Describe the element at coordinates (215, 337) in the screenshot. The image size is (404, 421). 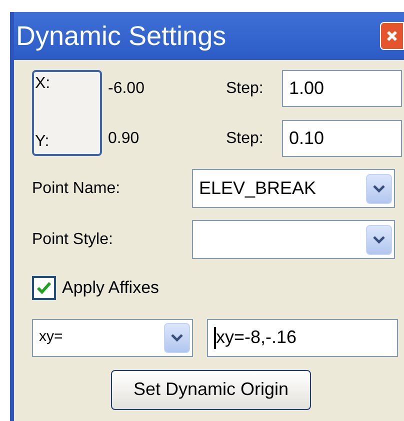
I see `text-cursor` at that location.